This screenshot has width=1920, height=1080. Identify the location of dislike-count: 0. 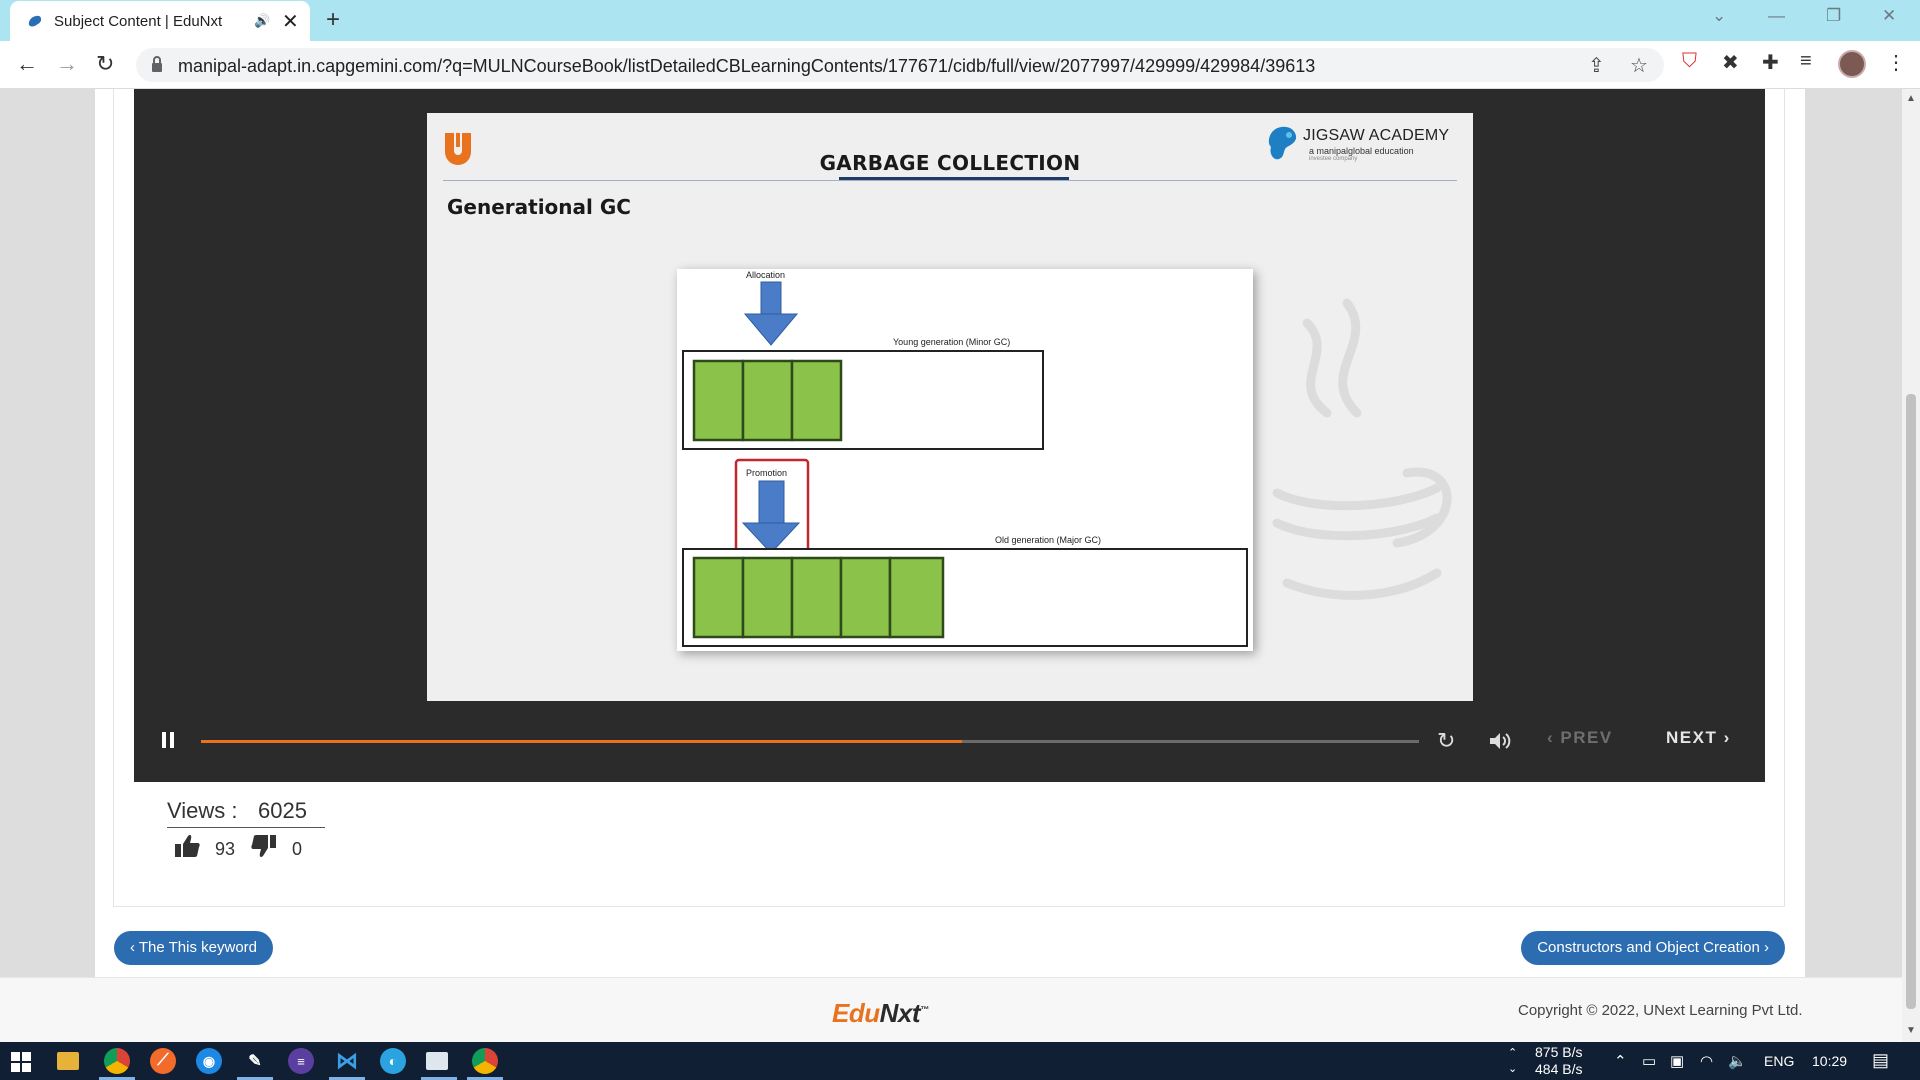
(297, 849).